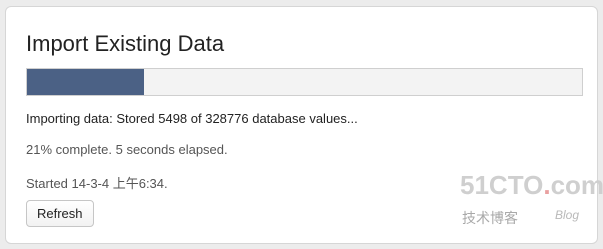  What do you see at coordinates (60, 213) in the screenshot?
I see `refresh-button: Refresh` at bounding box center [60, 213].